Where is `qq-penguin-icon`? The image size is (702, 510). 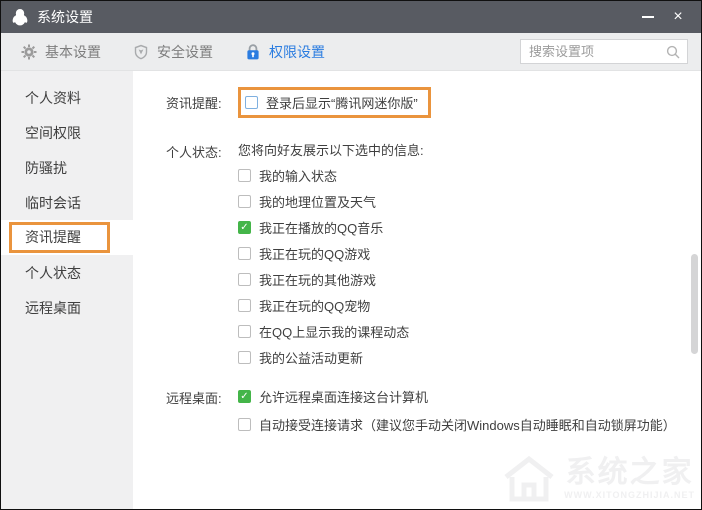 qq-penguin-icon is located at coordinates (20, 17).